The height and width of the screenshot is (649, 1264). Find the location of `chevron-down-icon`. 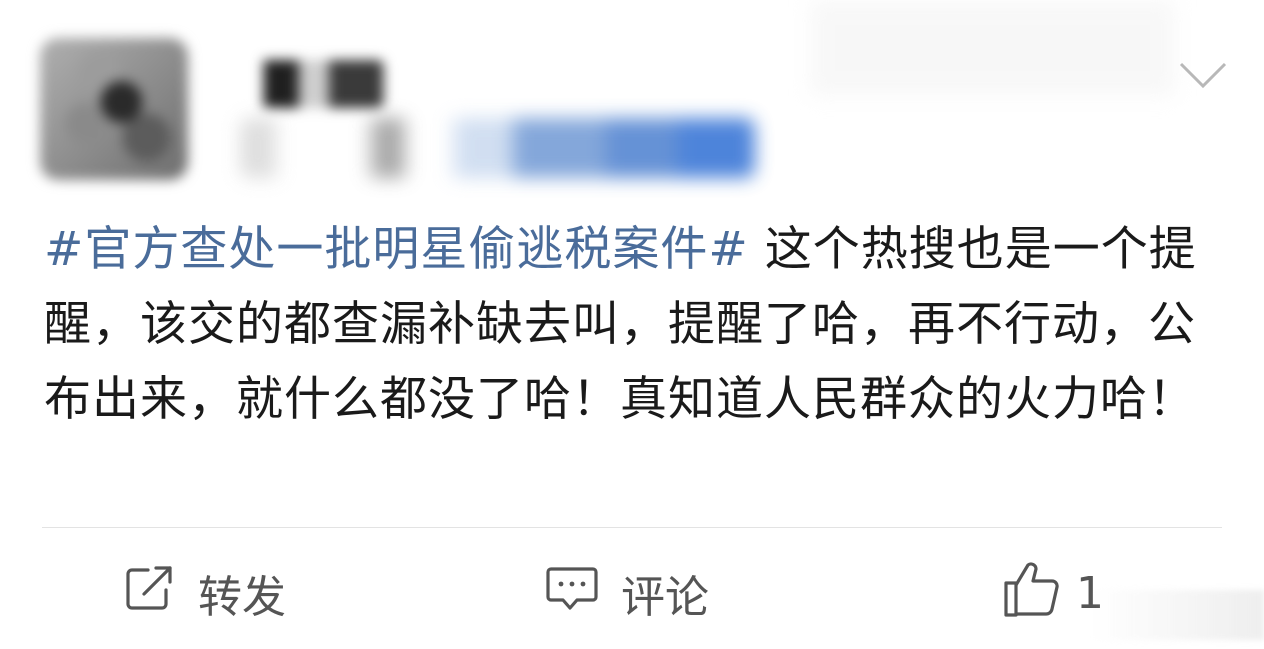

chevron-down-icon is located at coordinates (1203, 76).